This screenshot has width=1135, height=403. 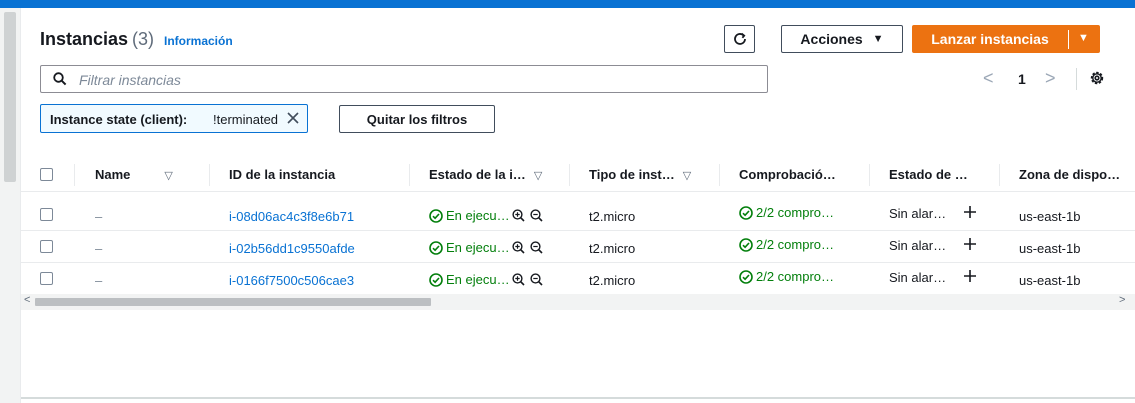 What do you see at coordinates (567, 4) in the screenshot?
I see `top-bar` at bounding box center [567, 4].